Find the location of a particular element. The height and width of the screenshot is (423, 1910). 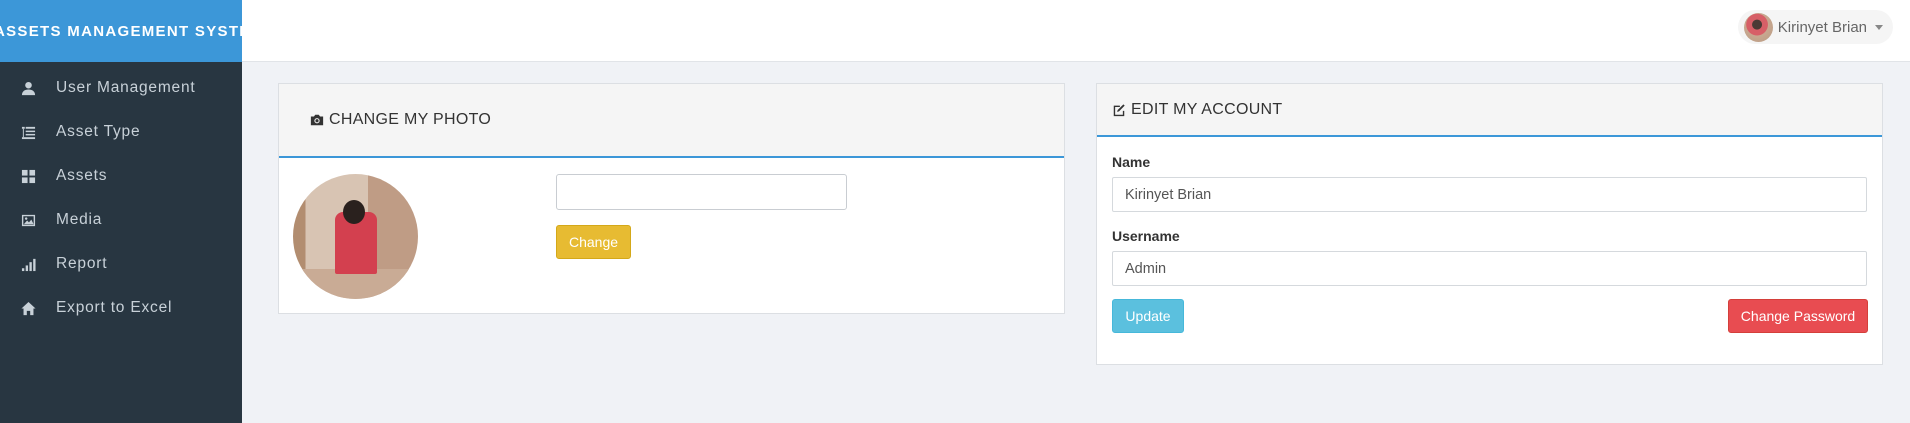

update-button: Update is located at coordinates (1148, 316).